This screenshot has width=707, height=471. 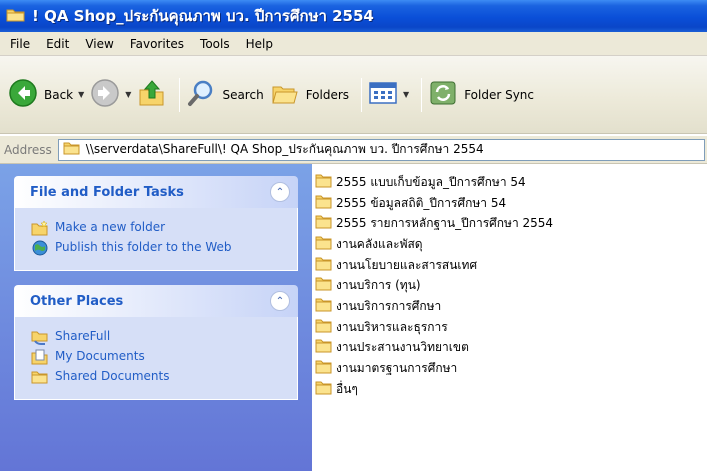 What do you see at coordinates (143, 247) in the screenshot?
I see `task-label: Publish this folder to the Web` at bounding box center [143, 247].